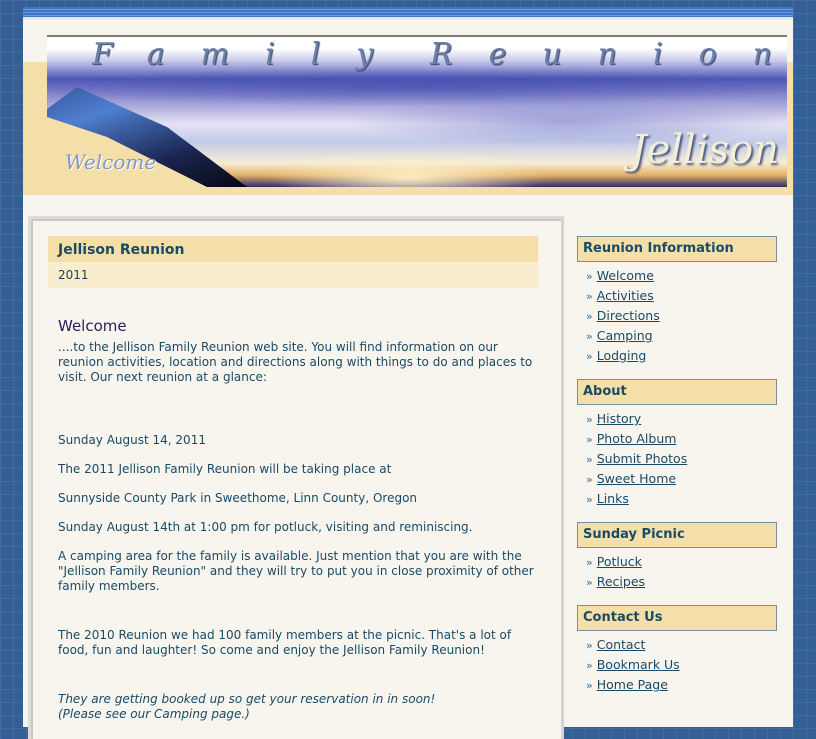 This screenshot has height=739, width=816. I want to click on top-stripe, so click(408, 13).